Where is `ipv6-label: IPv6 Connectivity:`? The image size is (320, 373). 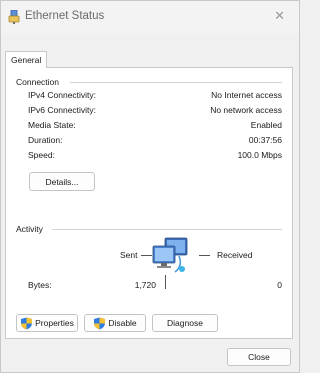 ipv6-label: IPv6 Connectivity: is located at coordinates (62, 110).